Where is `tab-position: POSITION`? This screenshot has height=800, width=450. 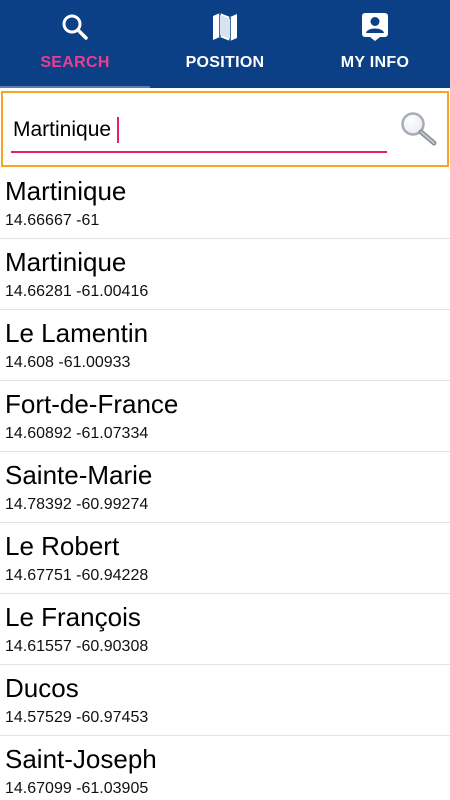 tab-position: POSITION is located at coordinates (225, 44).